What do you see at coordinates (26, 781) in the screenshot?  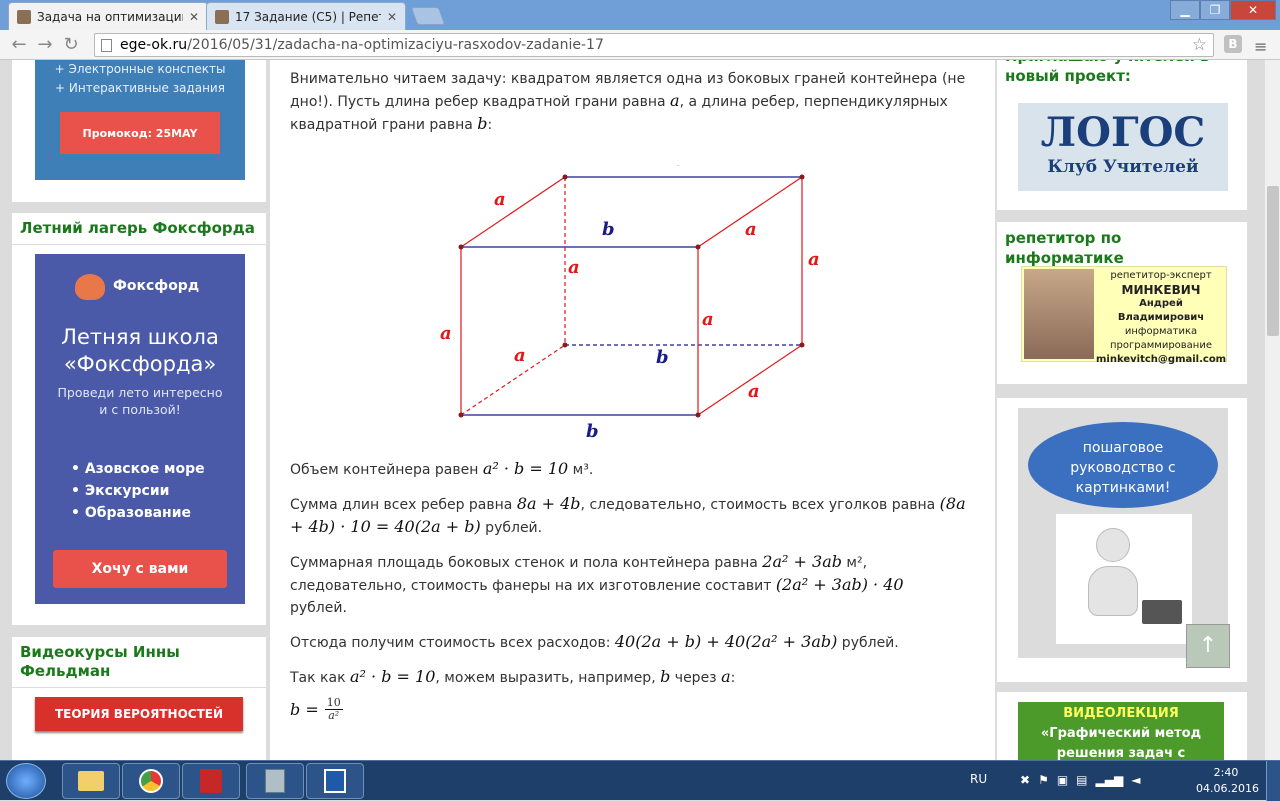 I see `start-button` at bounding box center [26, 781].